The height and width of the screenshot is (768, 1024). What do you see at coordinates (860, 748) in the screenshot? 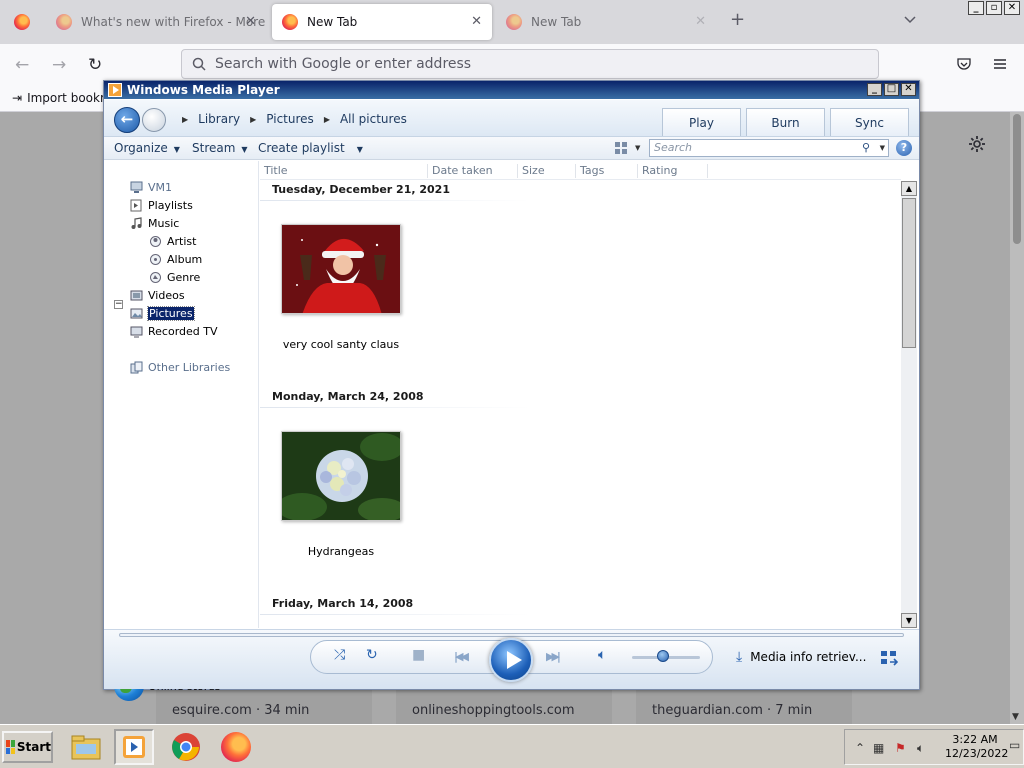
I see `show-hidden-icons-chevron-icon: ⌃` at bounding box center [860, 748].